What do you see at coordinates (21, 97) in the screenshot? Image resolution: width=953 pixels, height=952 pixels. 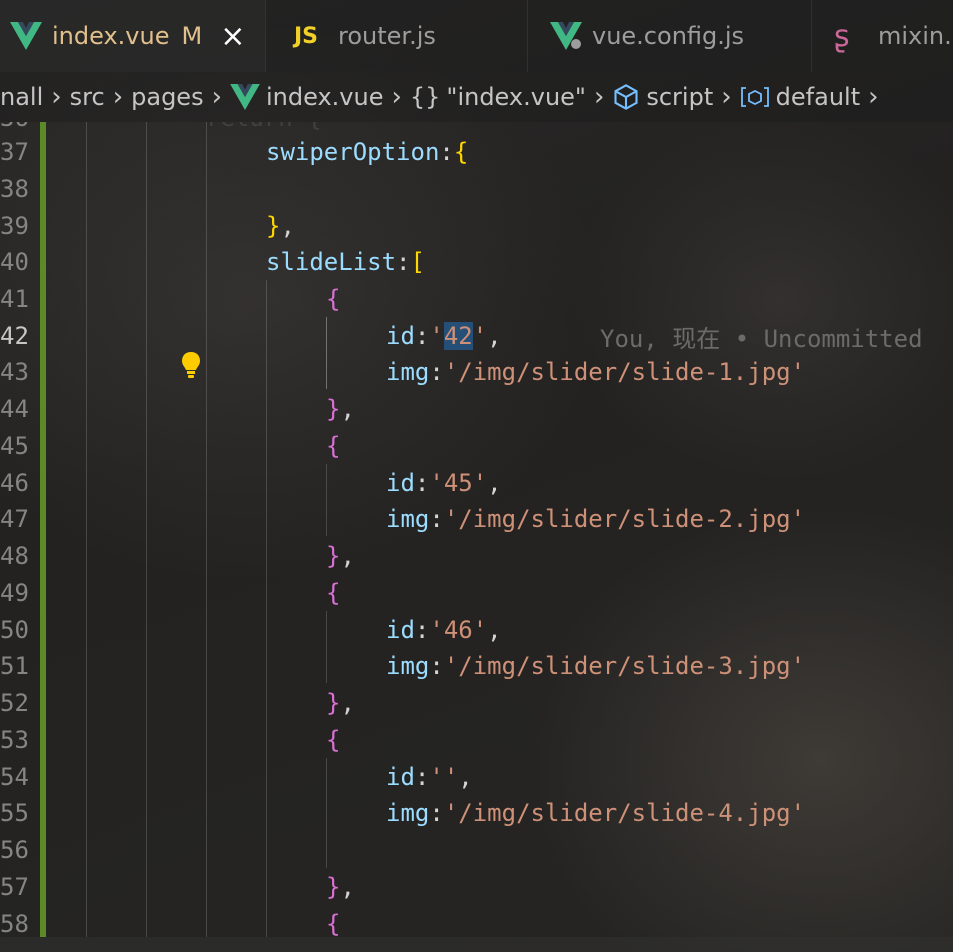 I see `breadcrumb-item: nall` at bounding box center [21, 97].